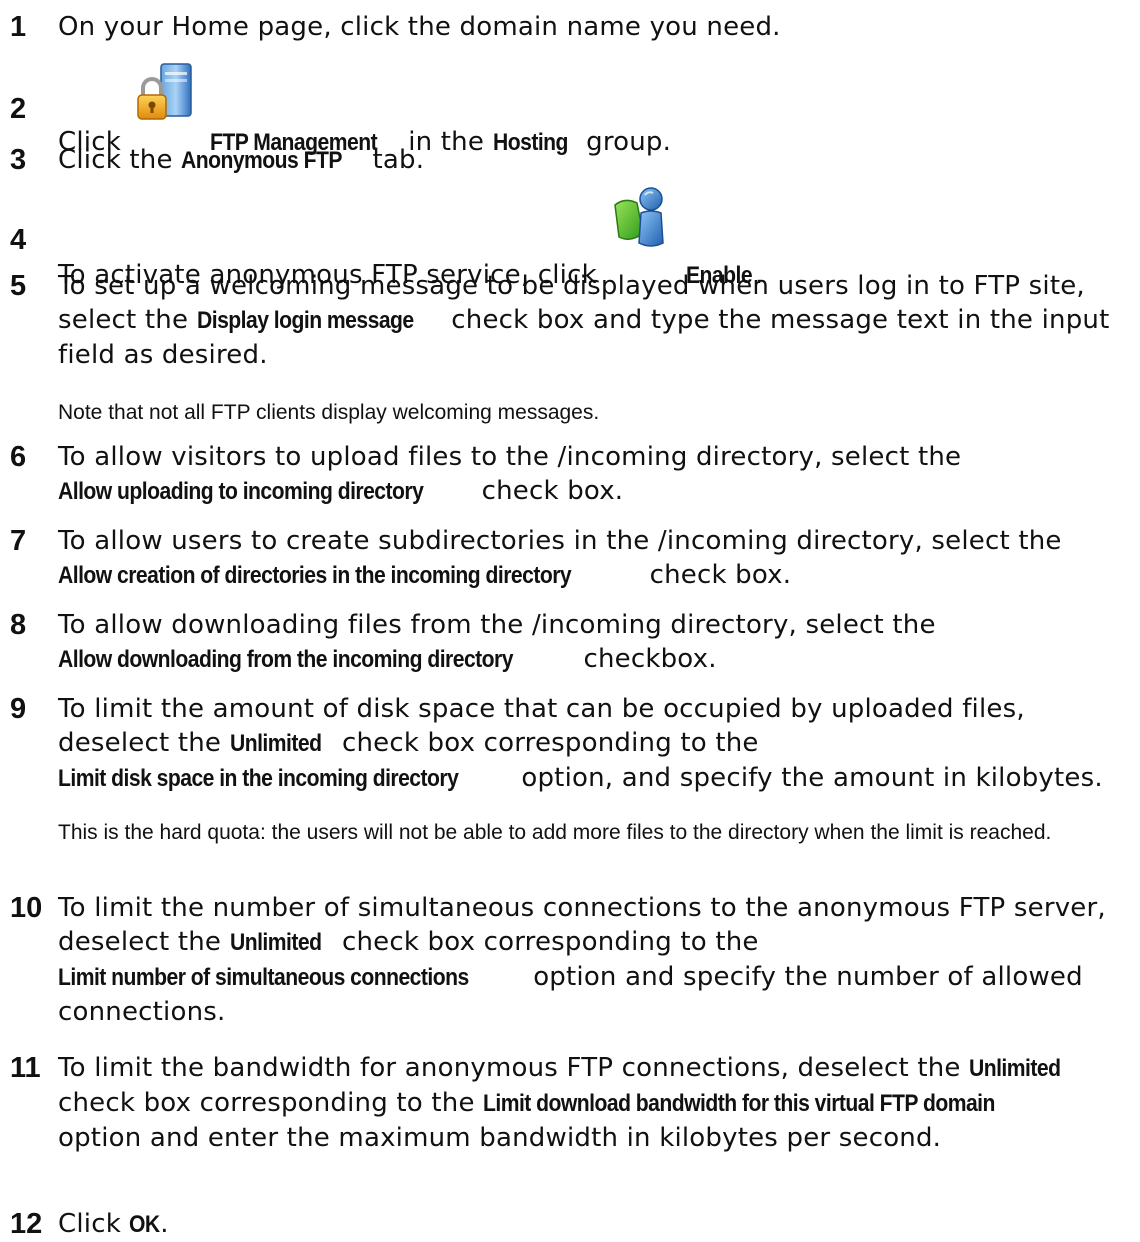 This screenshot has height=1242, width=1140. What do you see at coordinates (598, 237) in the screenshot?
I see `step-text: To activate anonymous FTP service, click` at bounding box center [598, 237].